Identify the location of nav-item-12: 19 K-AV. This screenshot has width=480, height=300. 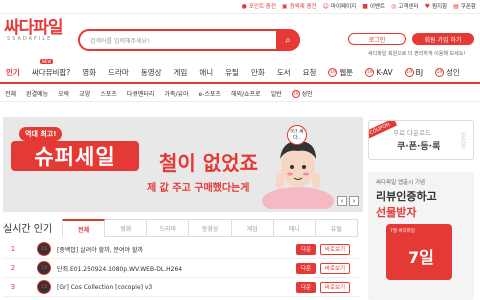
(378, 72).